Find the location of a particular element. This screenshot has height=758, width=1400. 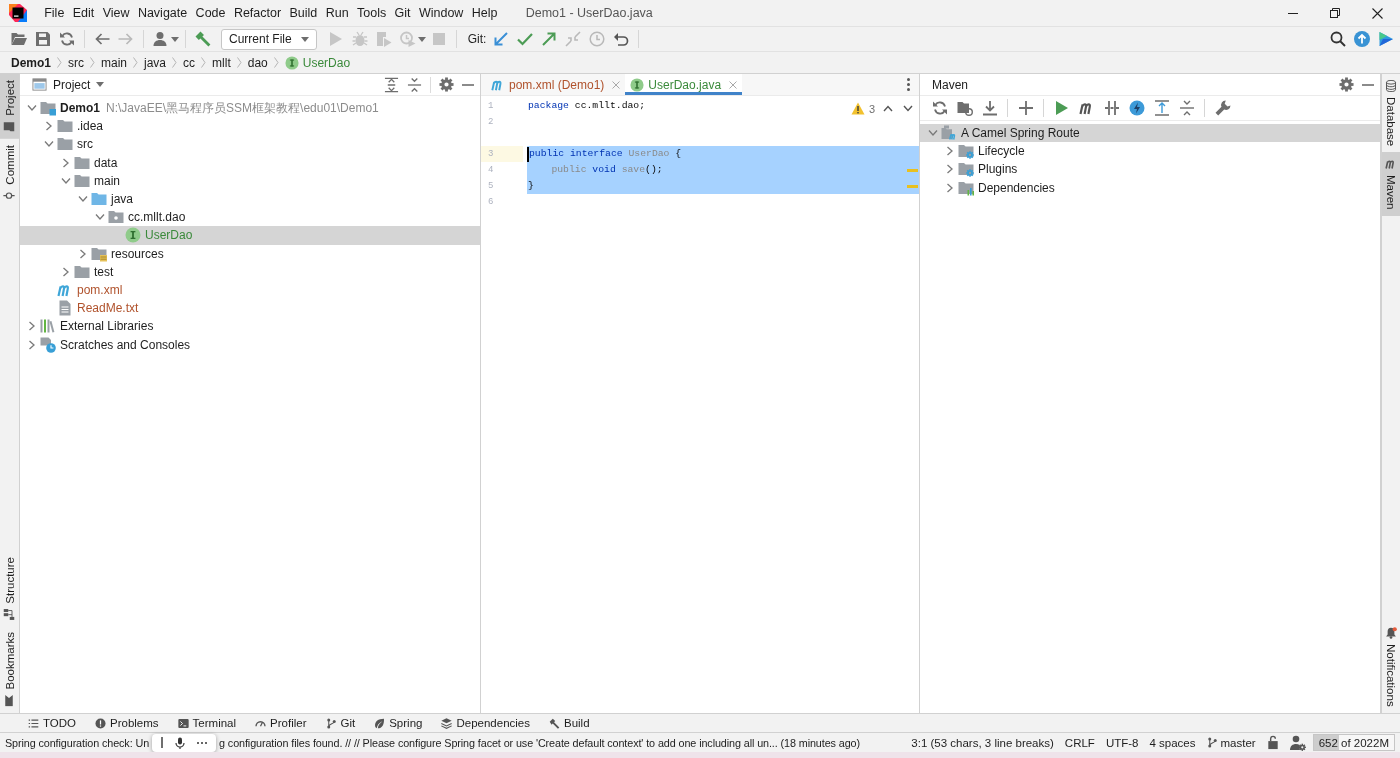

check-icon is located at coordinates (525, 39).